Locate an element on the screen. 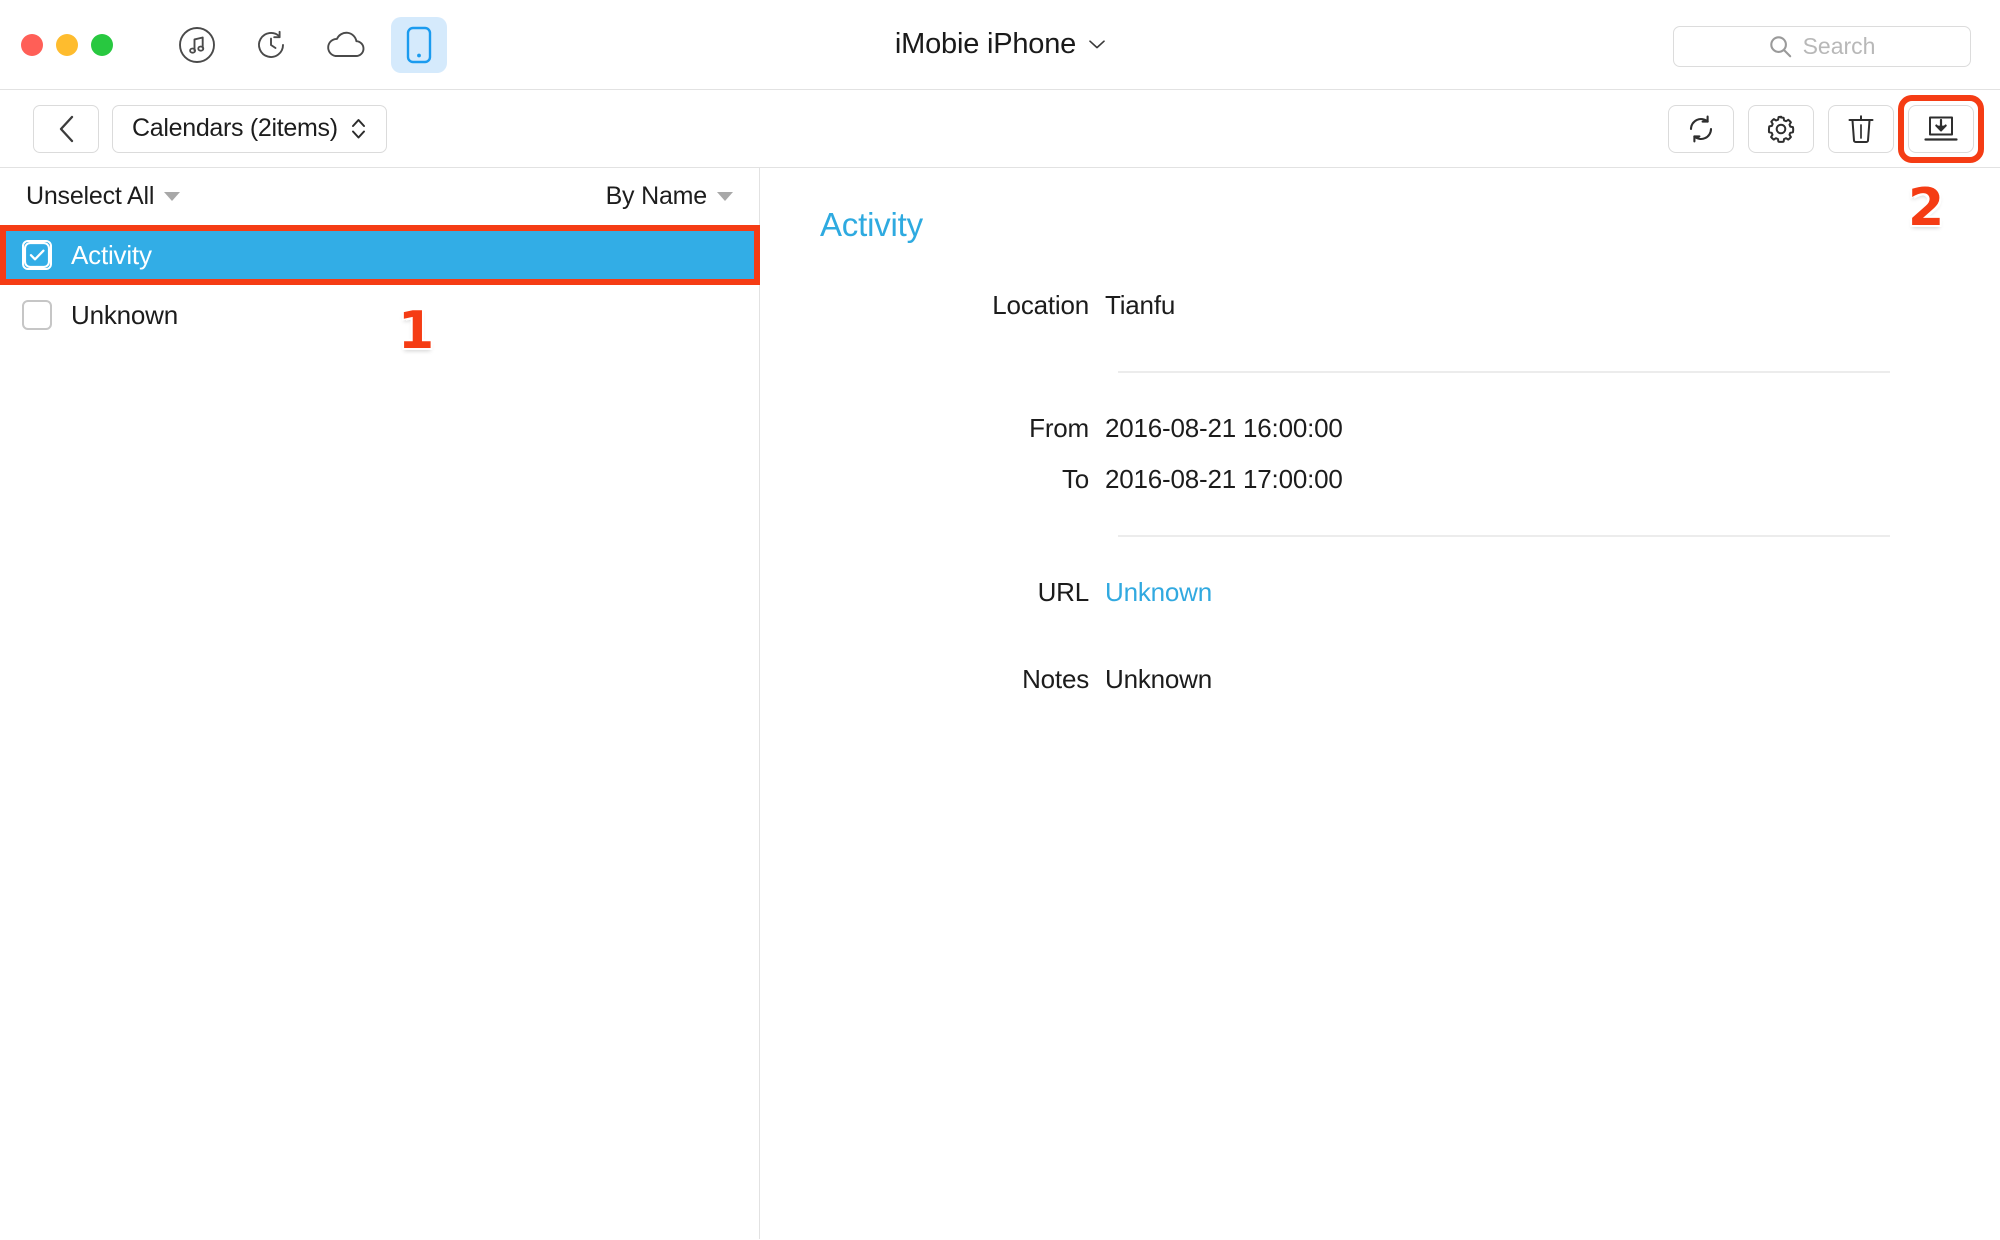 This screenshot has width=2000, height=1240. refresh-button-wrap is located at coordinates (1701, 128).